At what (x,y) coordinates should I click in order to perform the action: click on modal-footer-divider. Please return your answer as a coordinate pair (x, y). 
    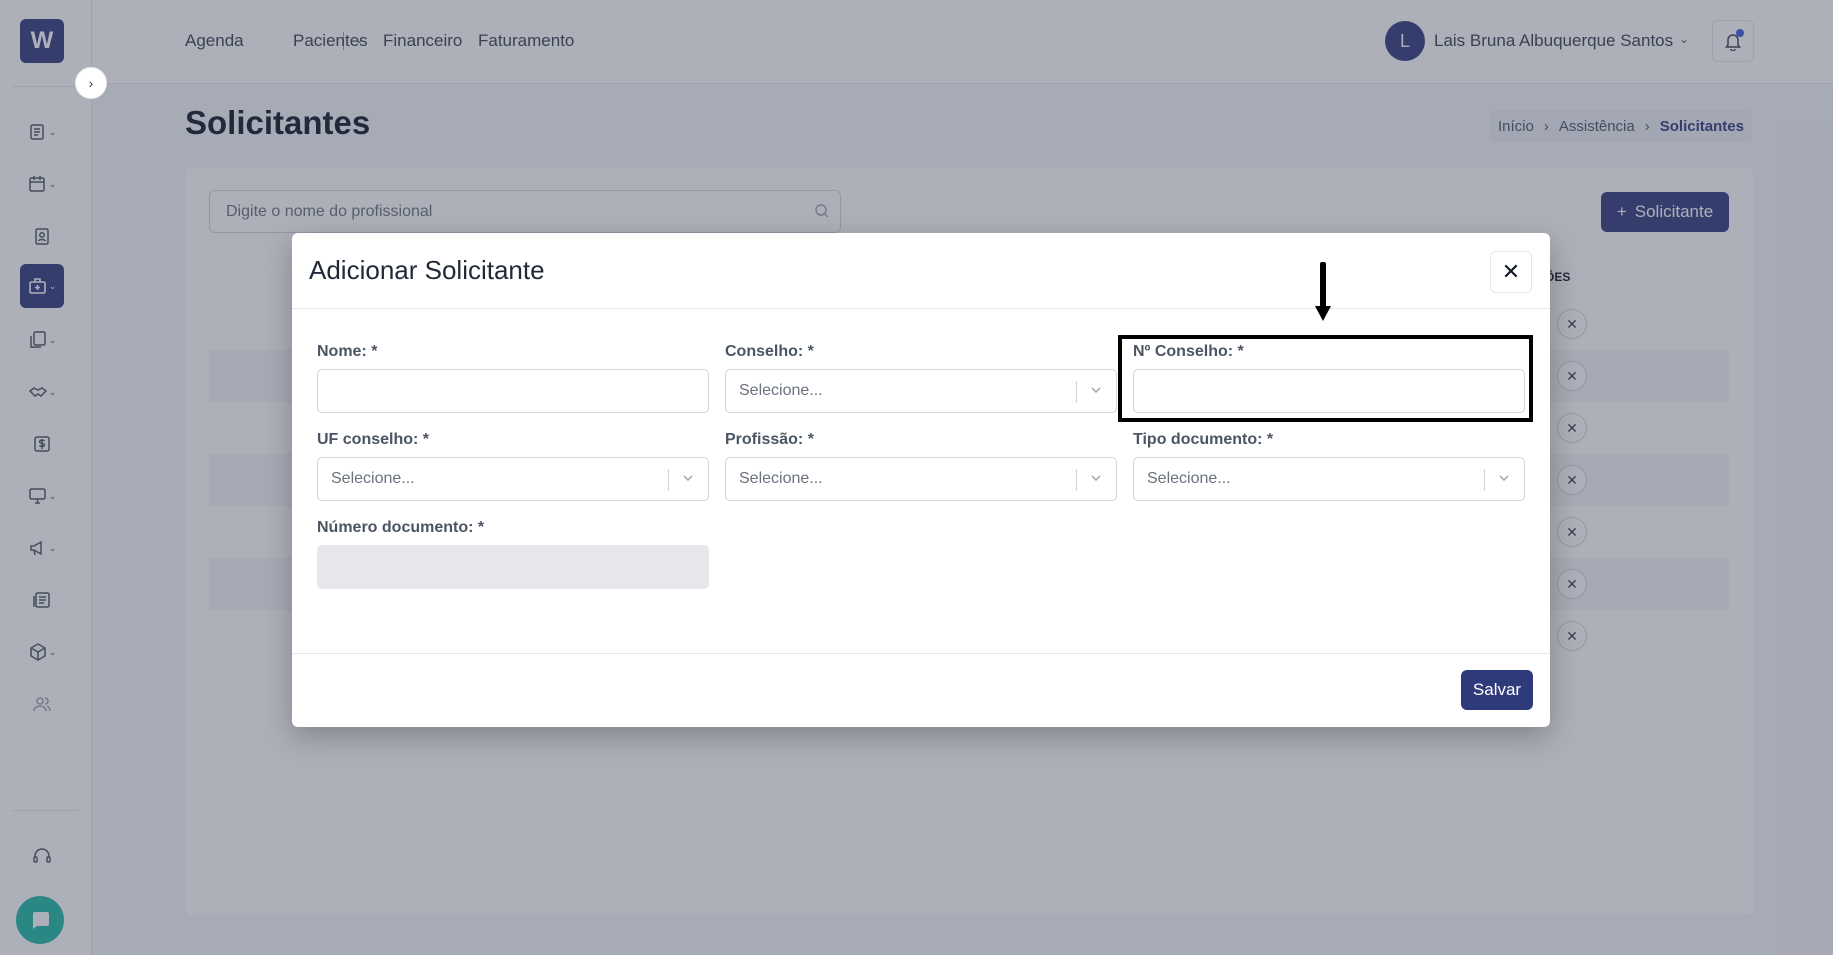
    Looking at the image, I should click on (921, 653).